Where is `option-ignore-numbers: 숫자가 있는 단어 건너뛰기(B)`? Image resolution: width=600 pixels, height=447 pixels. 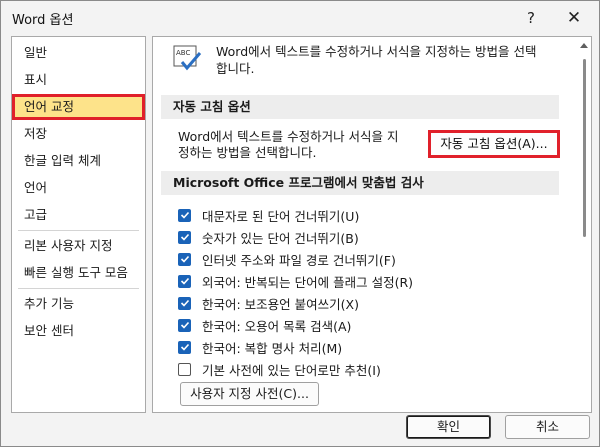 option-ignore-numbers: 숫자가 있는 단어 건너뛰기(B) is located at coordinates (268, 237).